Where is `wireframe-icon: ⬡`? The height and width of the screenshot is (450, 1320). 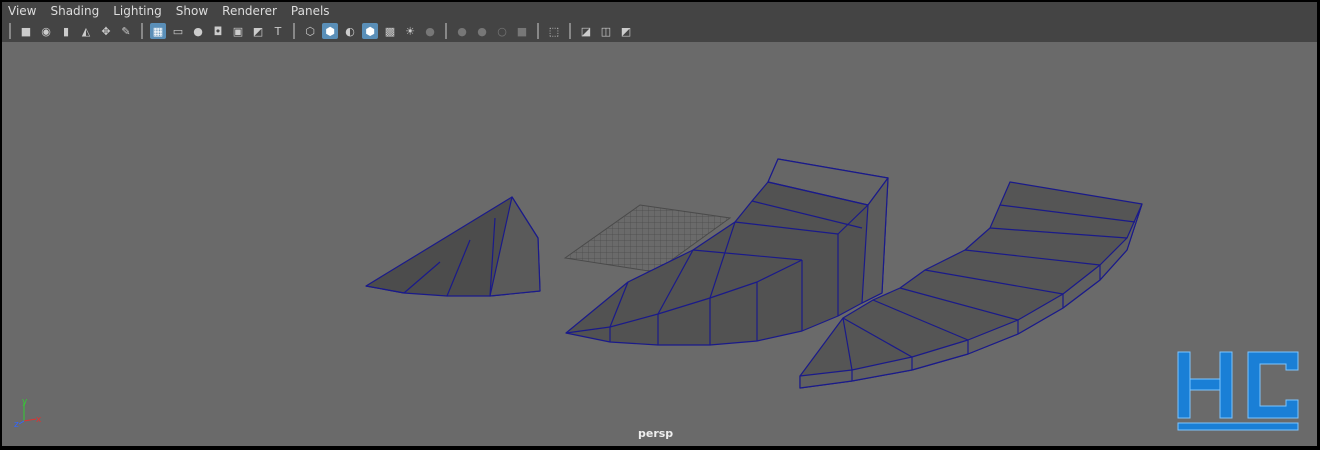
wireframe-icon: ⬡ is located at coordinates (310, 31).